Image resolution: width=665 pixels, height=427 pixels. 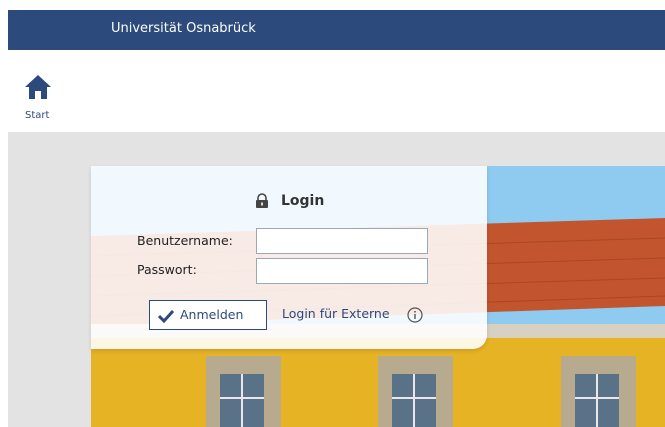 What do you see at coordinates (183, 29) in the screenshot?
I see `university-brand: Universität Osnabrück` at bounding box center [183, 29].